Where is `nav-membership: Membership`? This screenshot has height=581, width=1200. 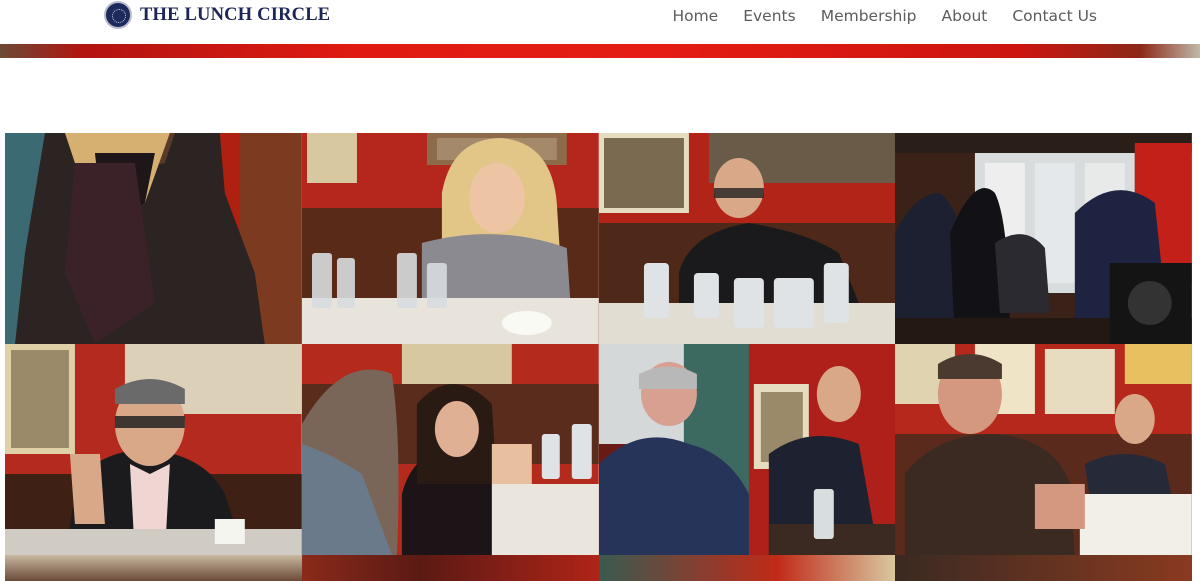 nav-membership: Membership is located at coordinates (869, 16).